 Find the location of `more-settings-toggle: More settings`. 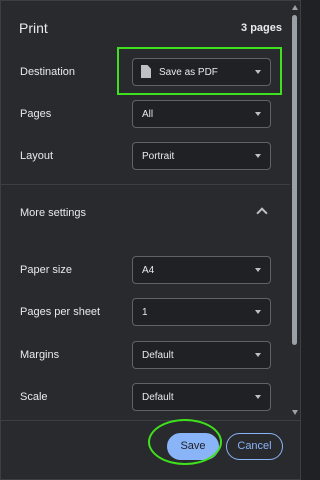

more-settings-toggle: More settings is located at coordinates (145, 213).